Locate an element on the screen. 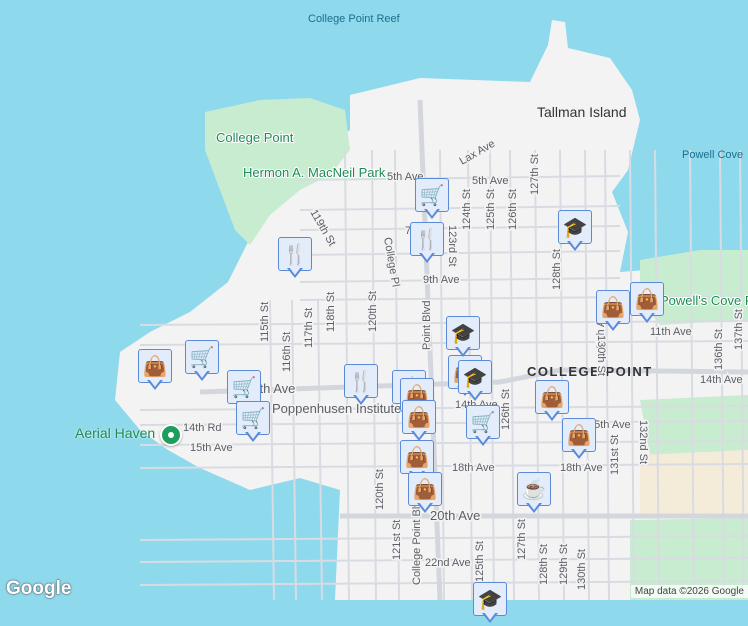 This screenshot has width=748, height=626. street-label: 123rd St is located at coordinates (452, 246).